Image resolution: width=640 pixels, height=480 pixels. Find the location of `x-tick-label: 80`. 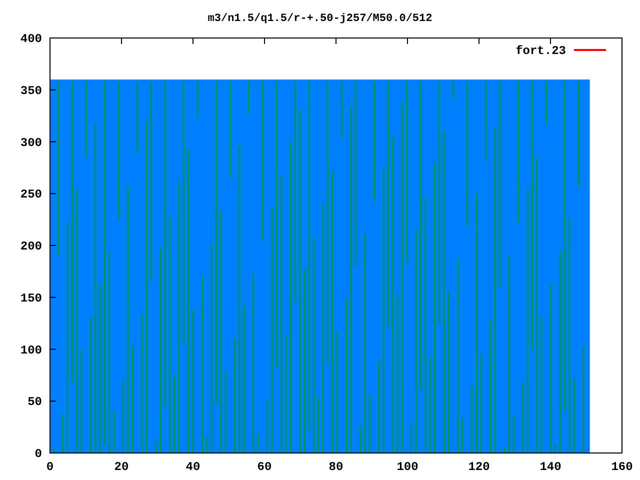

x-tick-label: 80 is located at coordinates (336, 467).